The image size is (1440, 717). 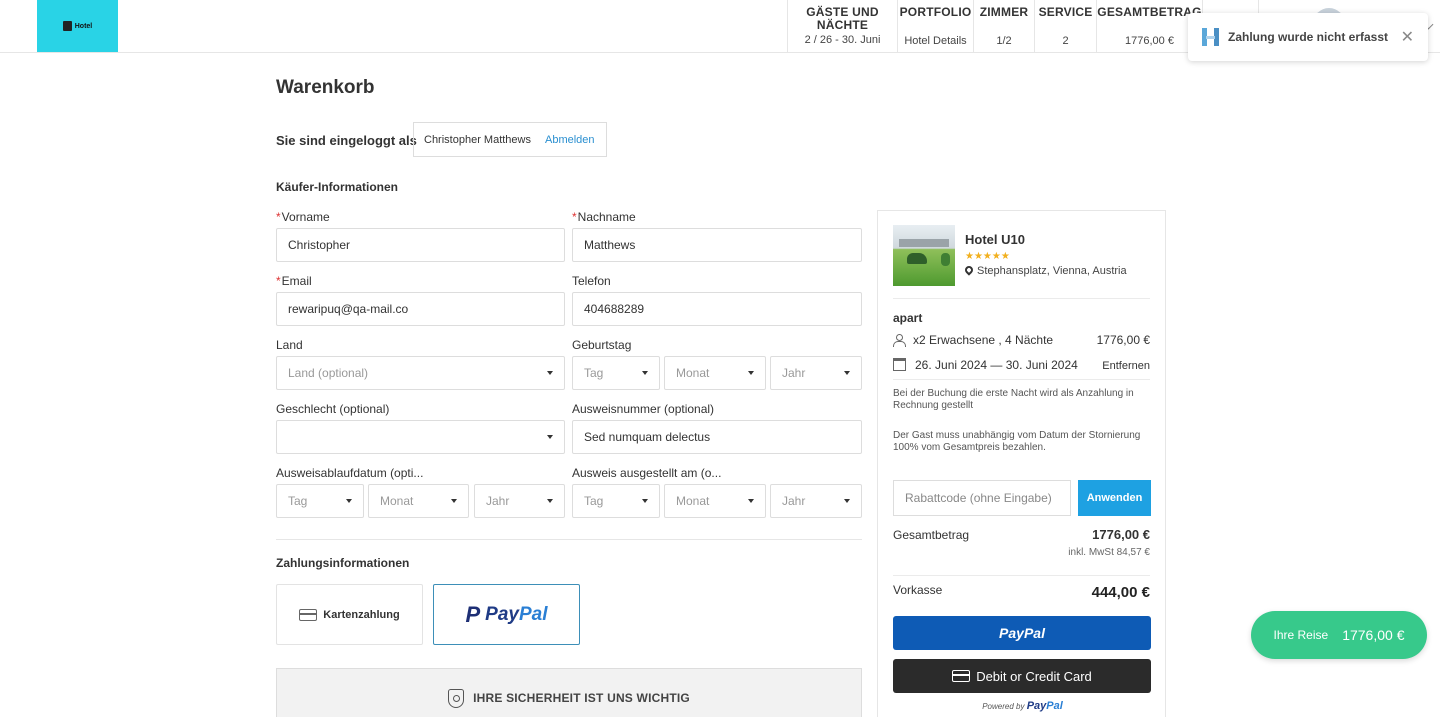 What do you see at coordinates (908, 318) in the screenshot?
I see `room-type: apart` at bounding box center [908, 318].